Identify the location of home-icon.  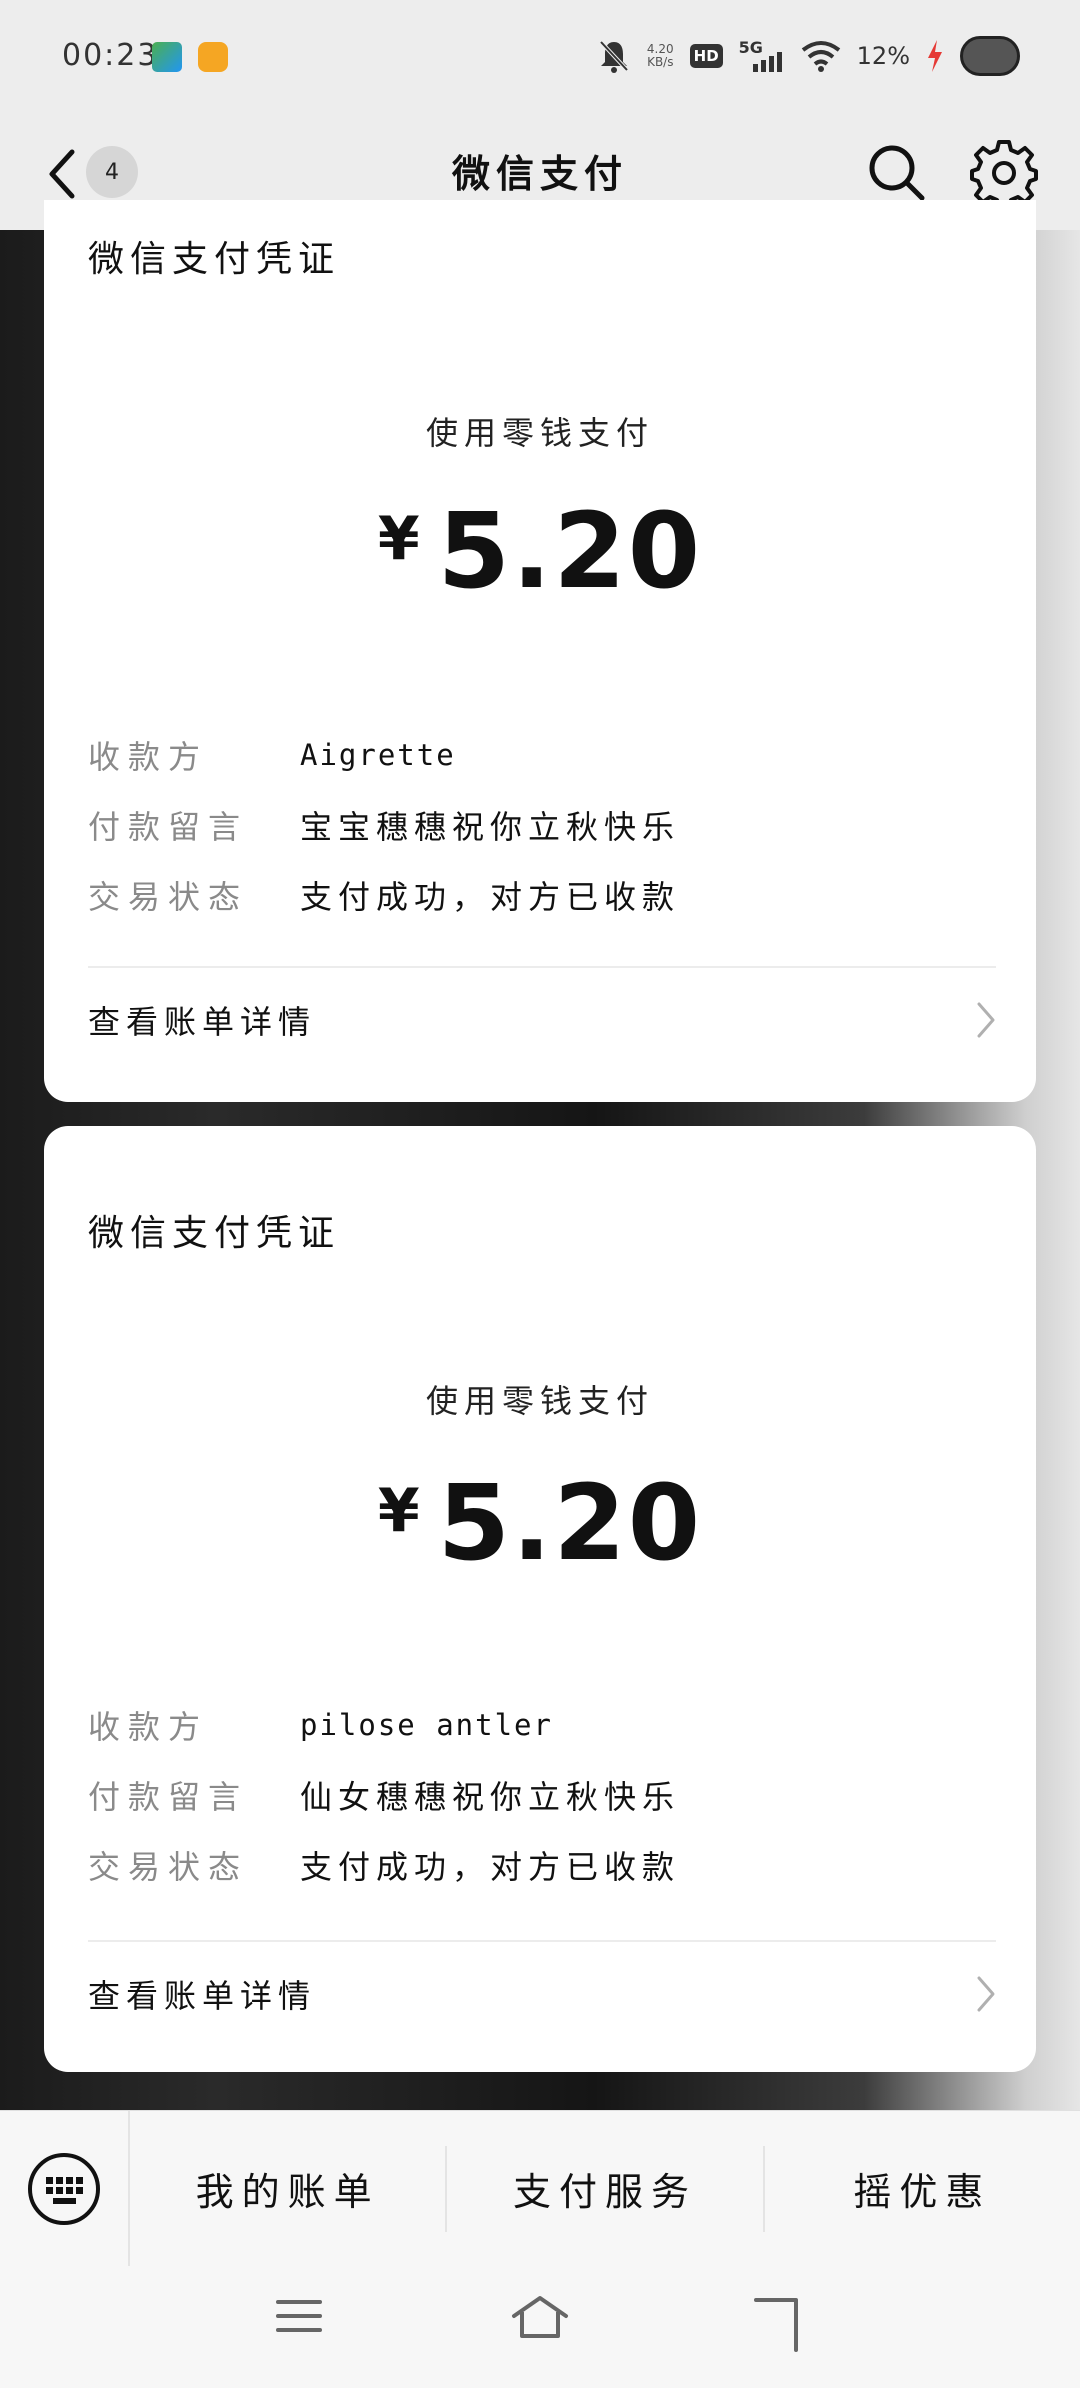
(540, 2318).